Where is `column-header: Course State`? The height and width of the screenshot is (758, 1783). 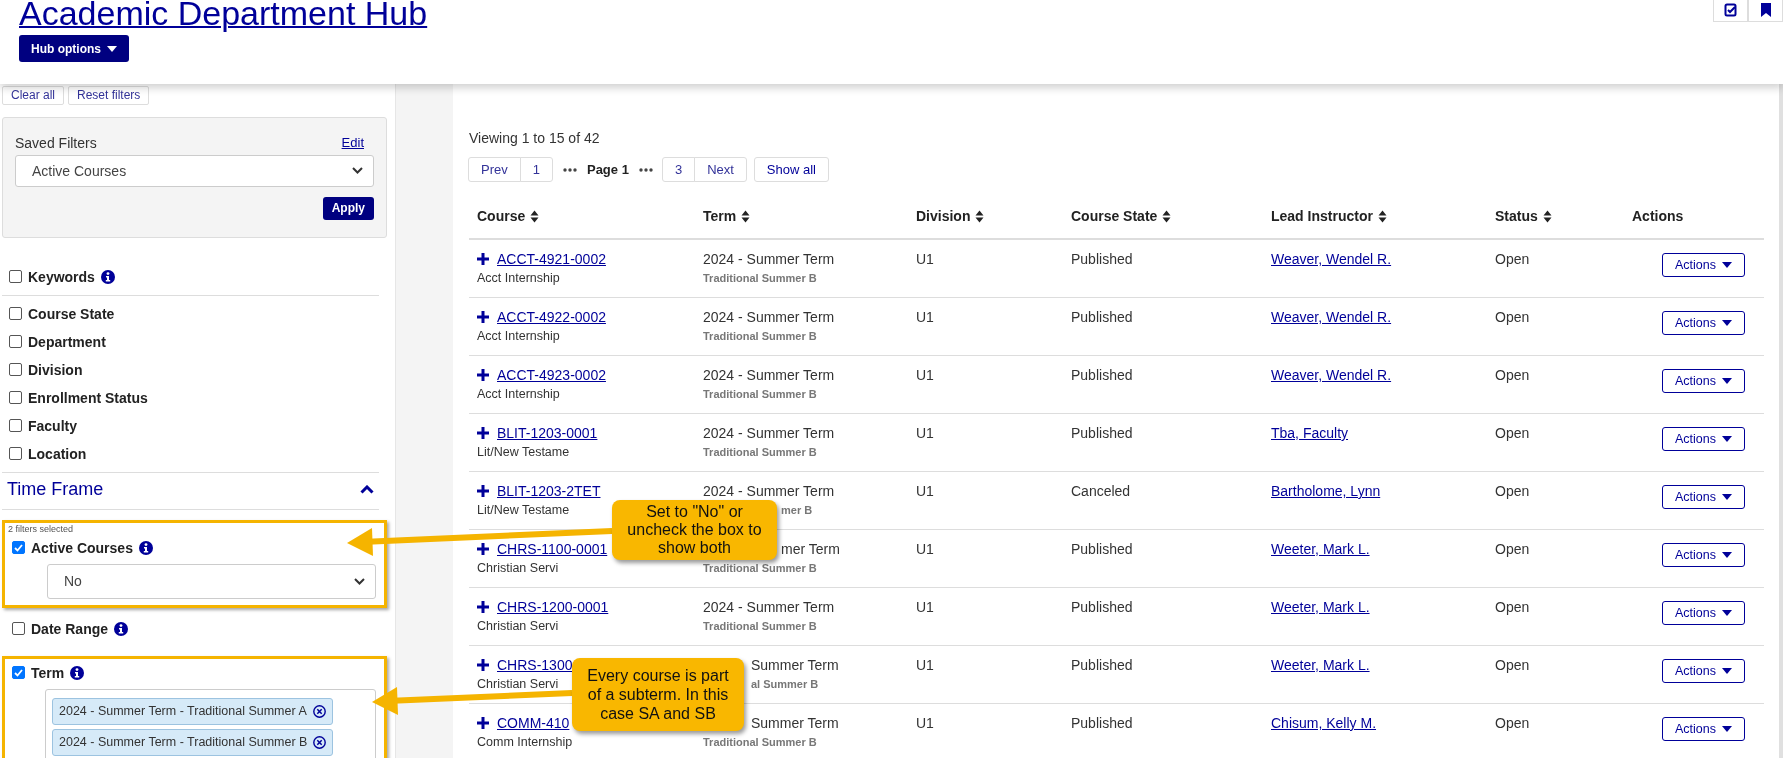
column-header: Course State is located at coordinates (1114, 216).